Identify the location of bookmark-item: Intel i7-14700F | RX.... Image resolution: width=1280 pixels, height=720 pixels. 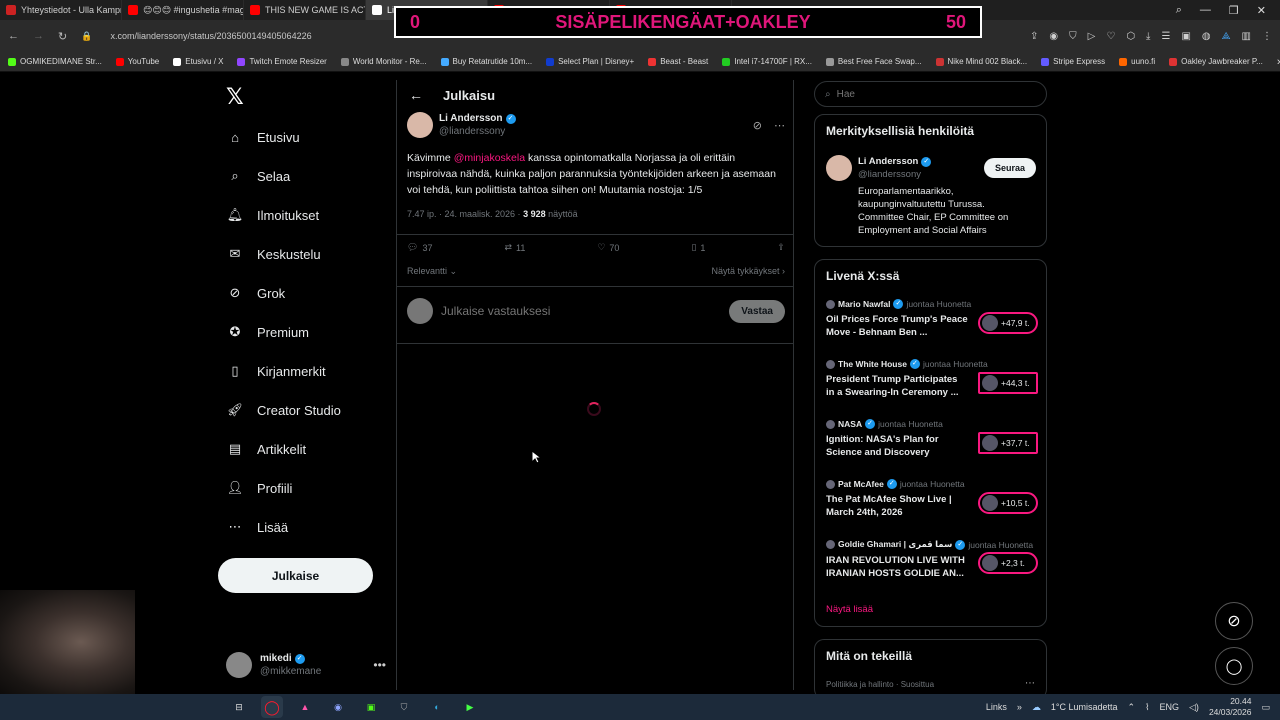
(767, 61).